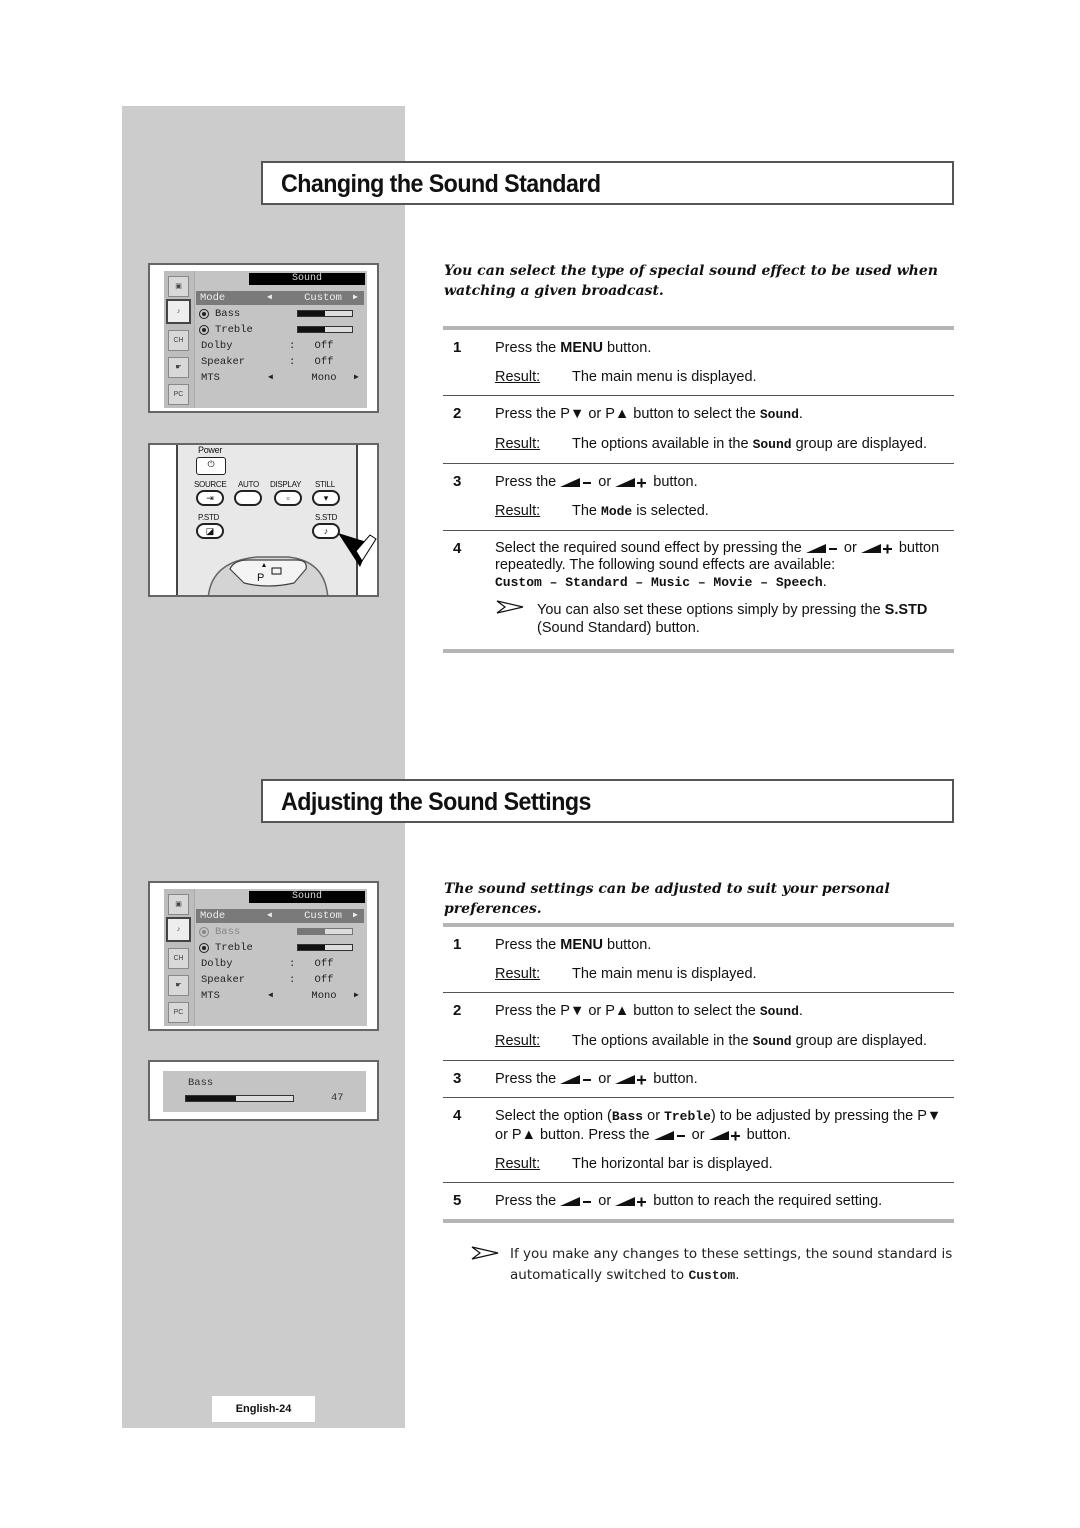 The image size is (1080, 1528). What do you see at coordinates (323, 916) in the screenshot?
I see `osd-value: Custom` at bounding box center [323, 916].